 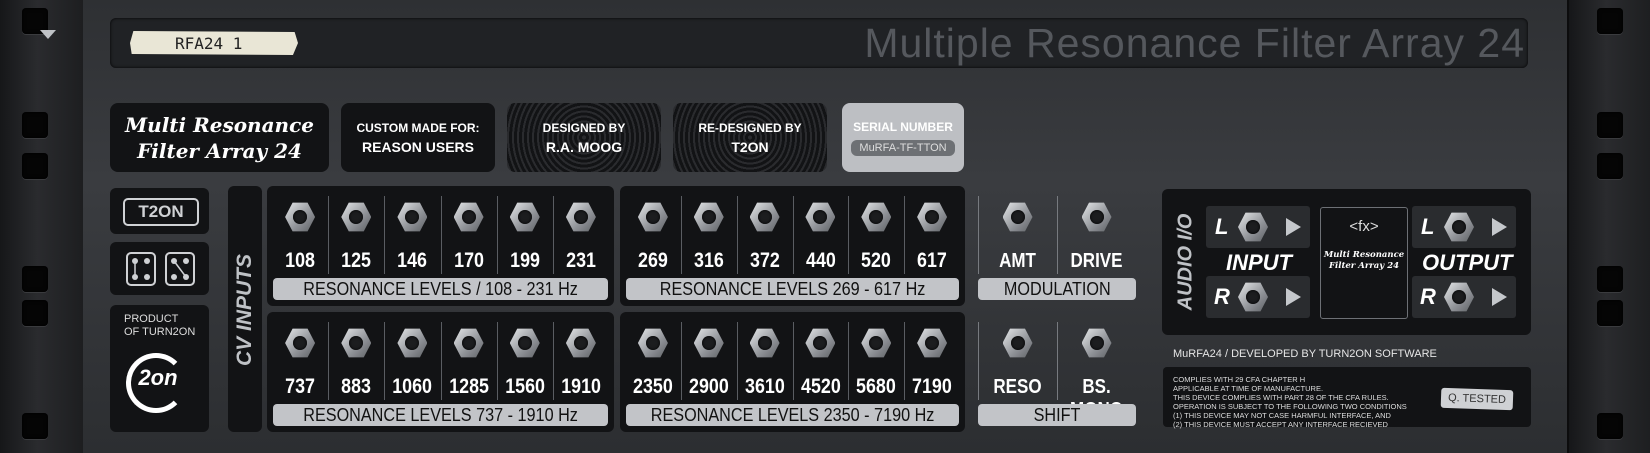 What do you see at coordinates (1253, 297) in the screenshot?
I see `input-right-jack` at bounding box center [1253, 297].